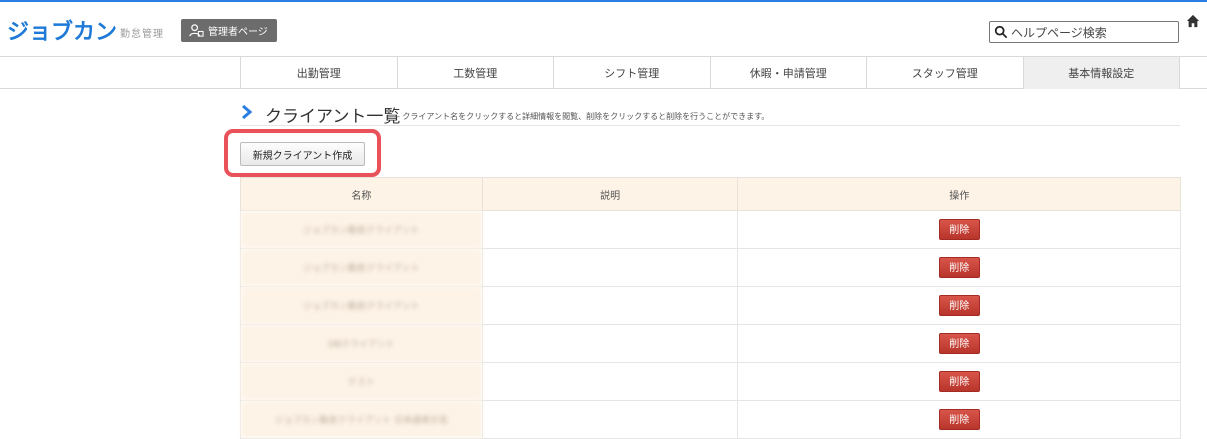 The height and width of the screenshot is (439, 1207). What do you see at coordinates (1101, 73) in the screenshot?
I see `nav-item-basic-settings: 基本情報設定` at bounding box center [1101, 73].